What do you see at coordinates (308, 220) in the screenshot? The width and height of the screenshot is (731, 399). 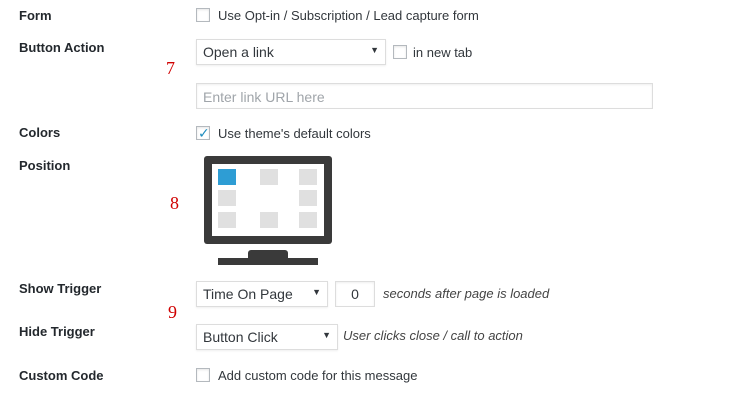 I see `position-bottom-right` at bounding box center [308, 220].